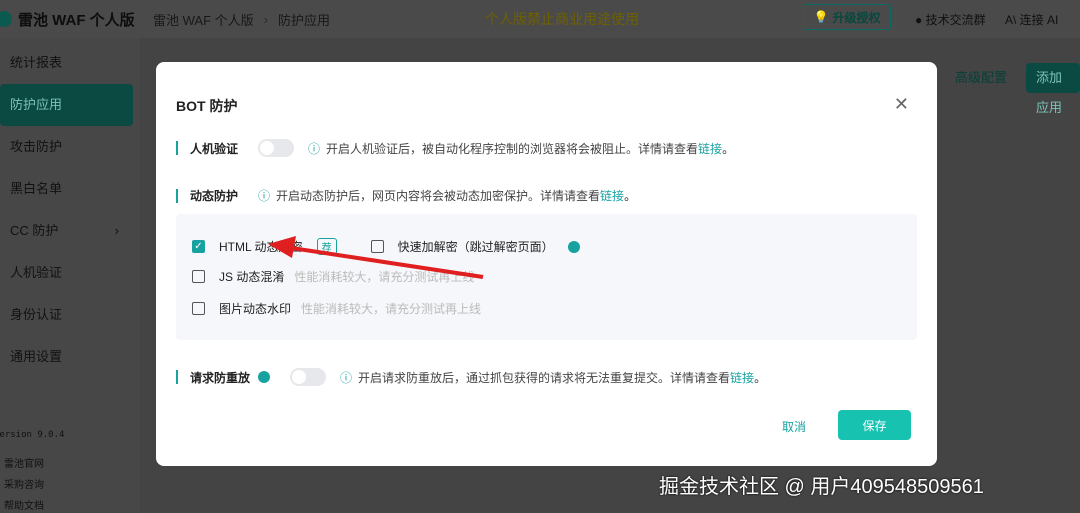  What do you see at coordinates (6, 19) in the screenshot?
I see `logo-icon` at bounding box center [6, 19].